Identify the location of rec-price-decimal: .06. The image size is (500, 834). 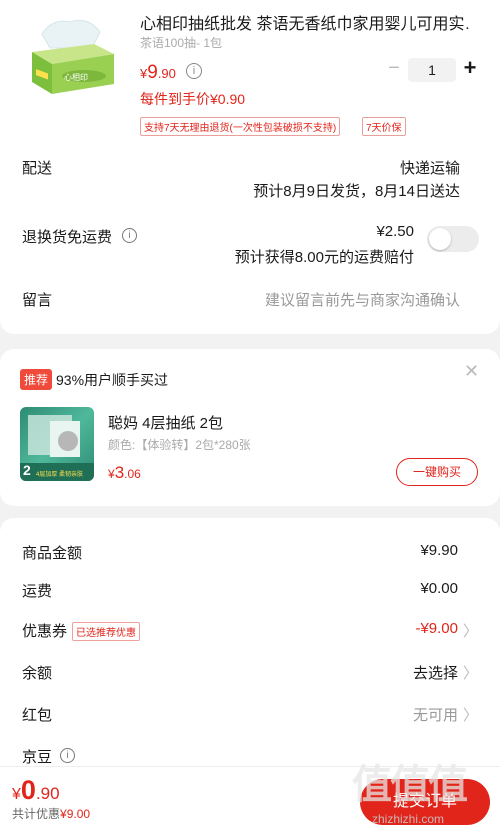
(132, 474).